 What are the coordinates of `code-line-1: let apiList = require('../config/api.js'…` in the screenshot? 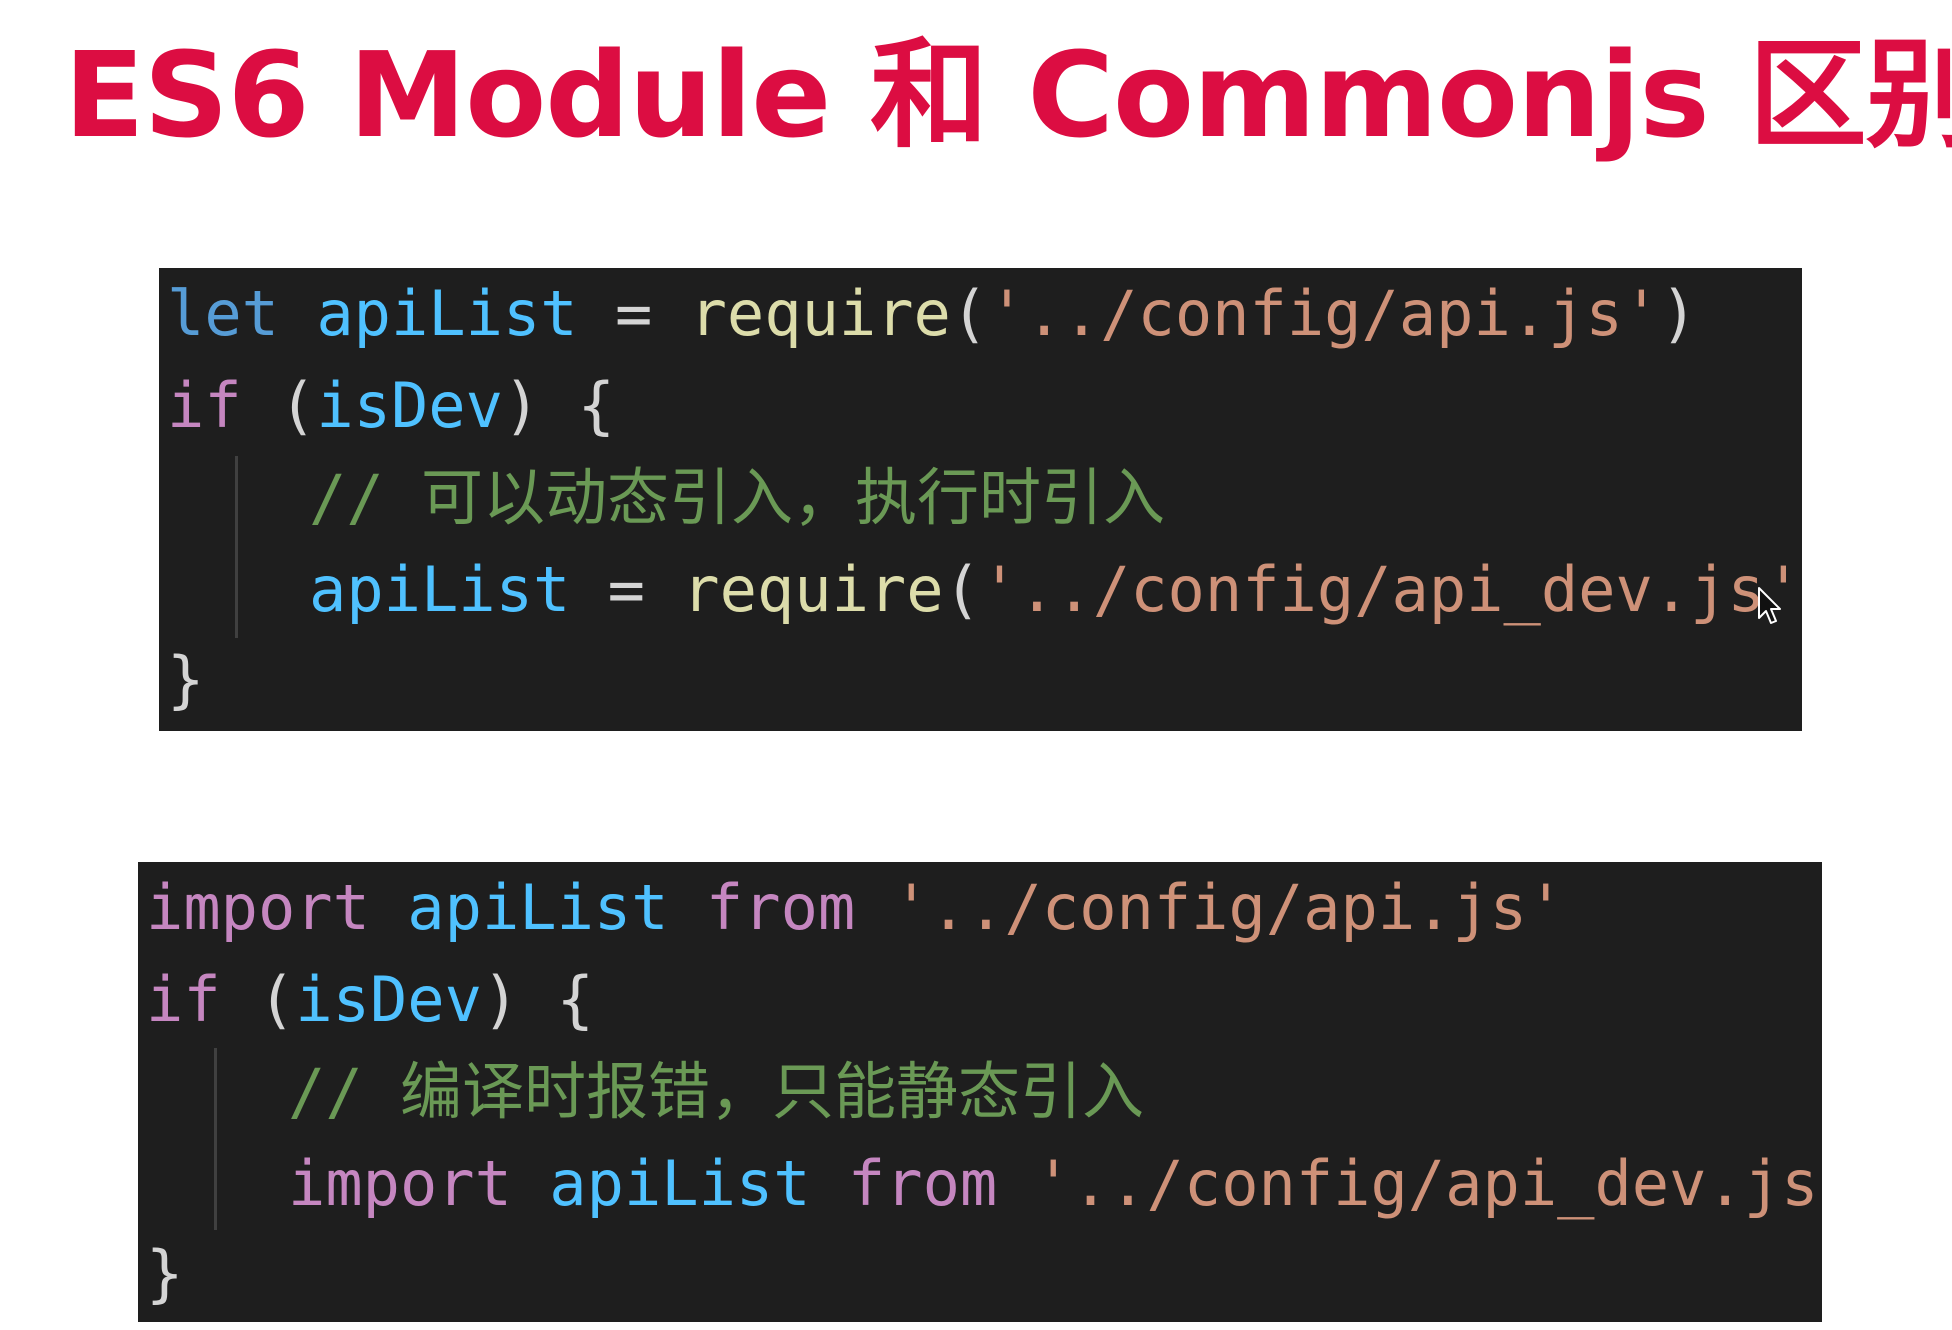 It's located at (932, 314).